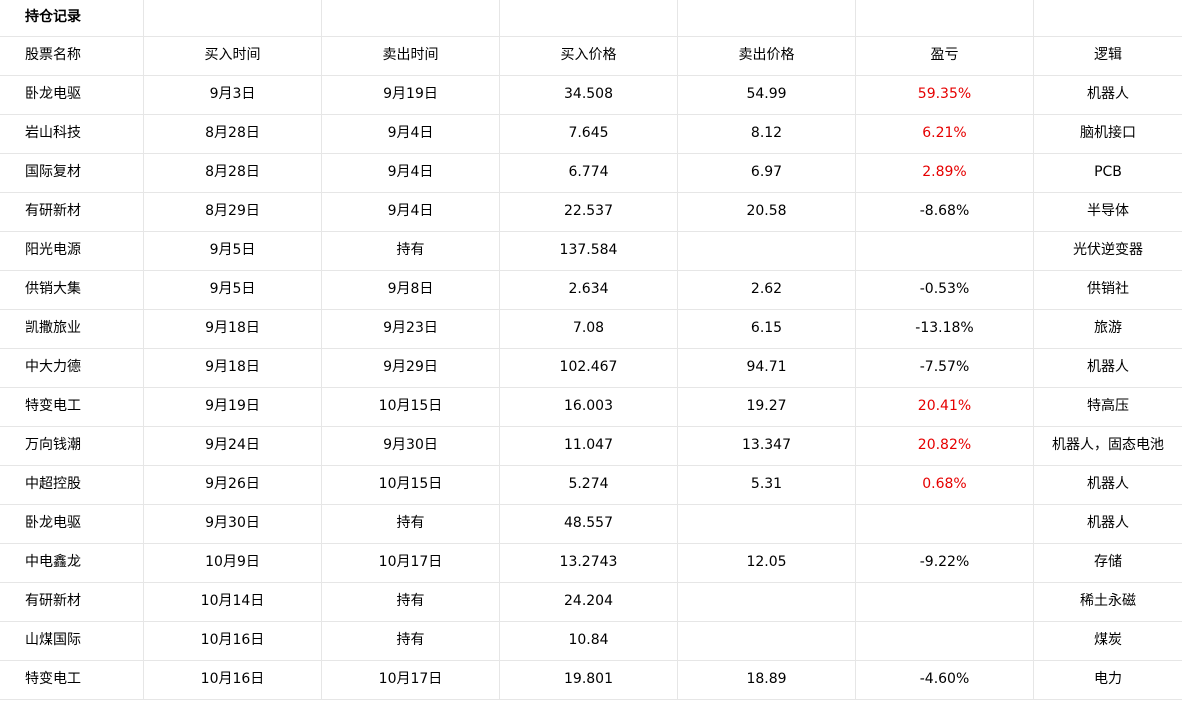 Image resolution: width=1182 pixels, height=711 pixels. Describe the element at coordinates (945, 406) in the screenshot. I see `pnl-cell: 20.41%` at that location.